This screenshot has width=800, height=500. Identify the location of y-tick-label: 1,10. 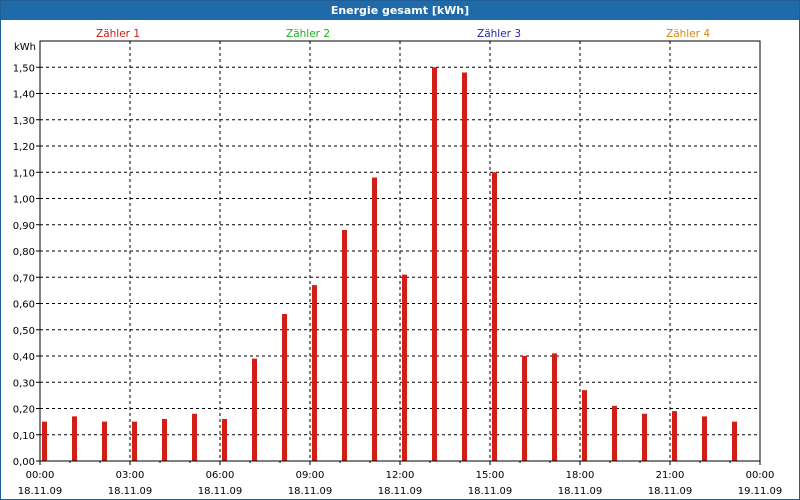
(24, 173).